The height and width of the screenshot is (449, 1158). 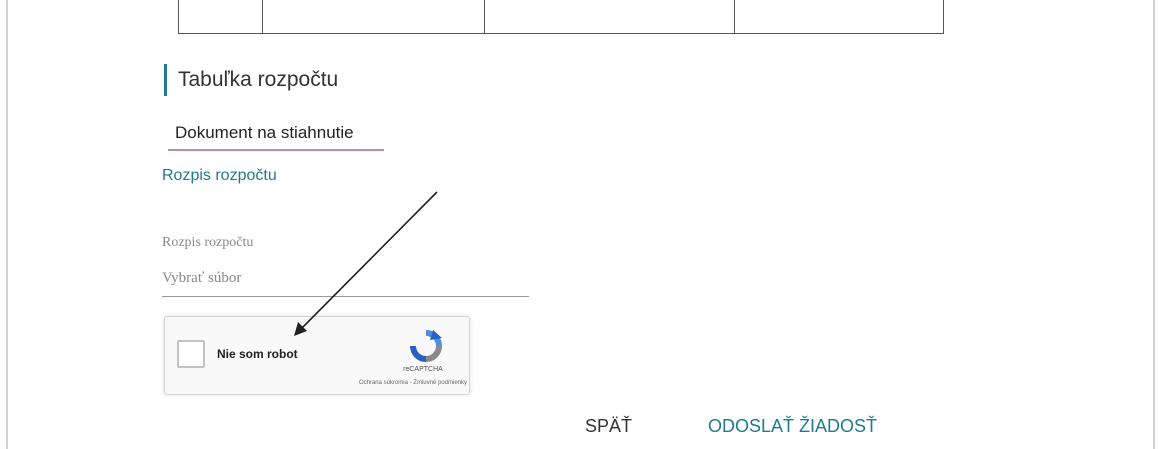 I want to click on pointer-arrow-icon, so click(x=366, y=263).